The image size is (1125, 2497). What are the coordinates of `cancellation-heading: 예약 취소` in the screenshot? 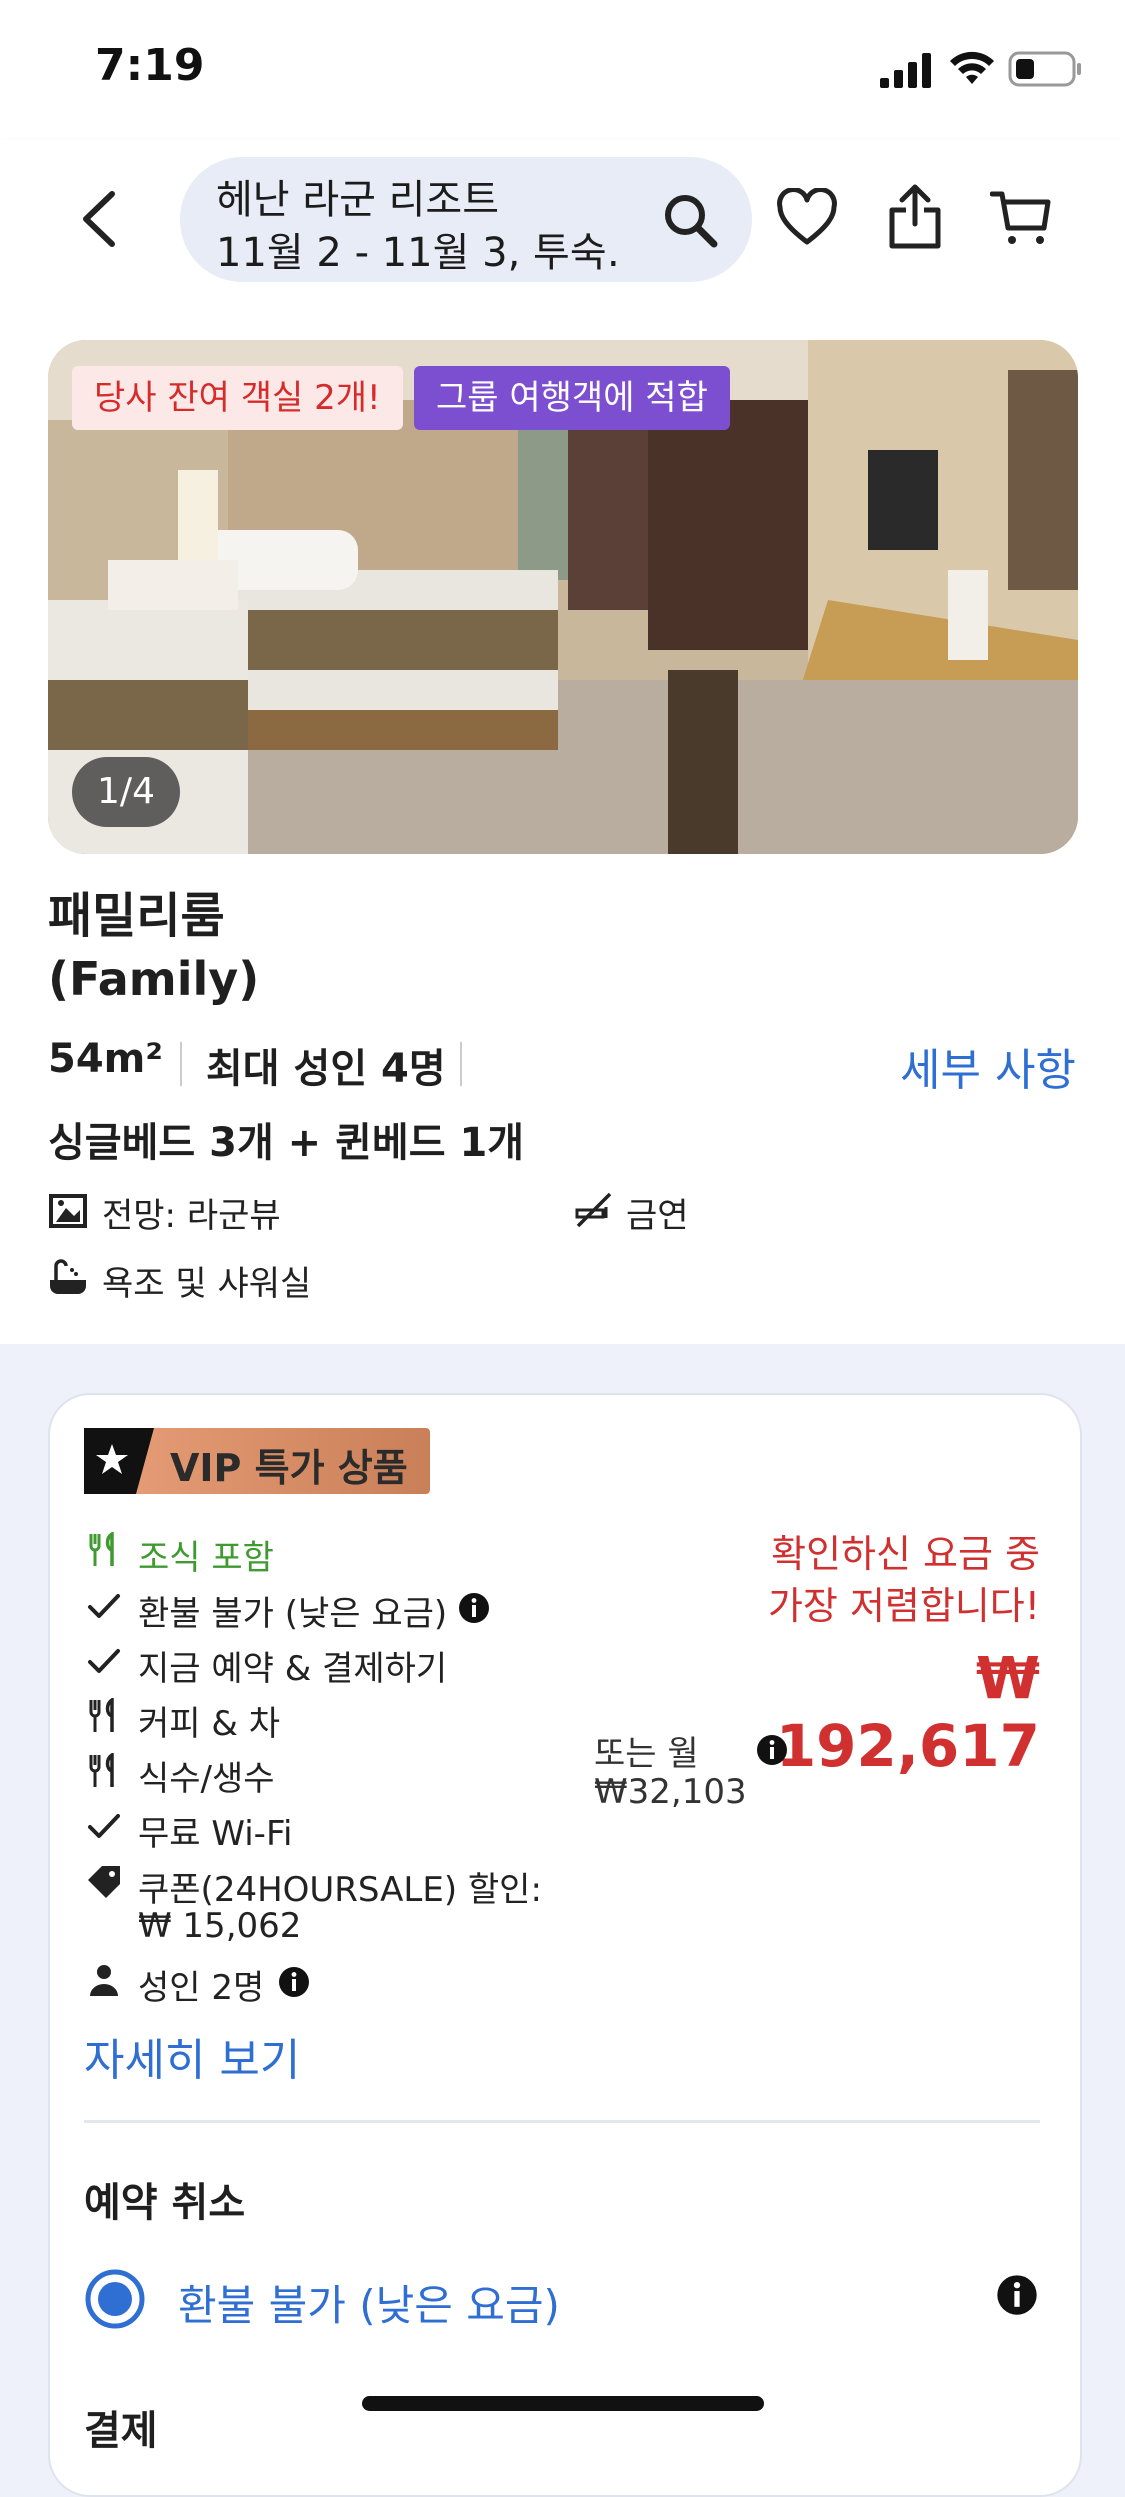 It's located at (165, 2203).